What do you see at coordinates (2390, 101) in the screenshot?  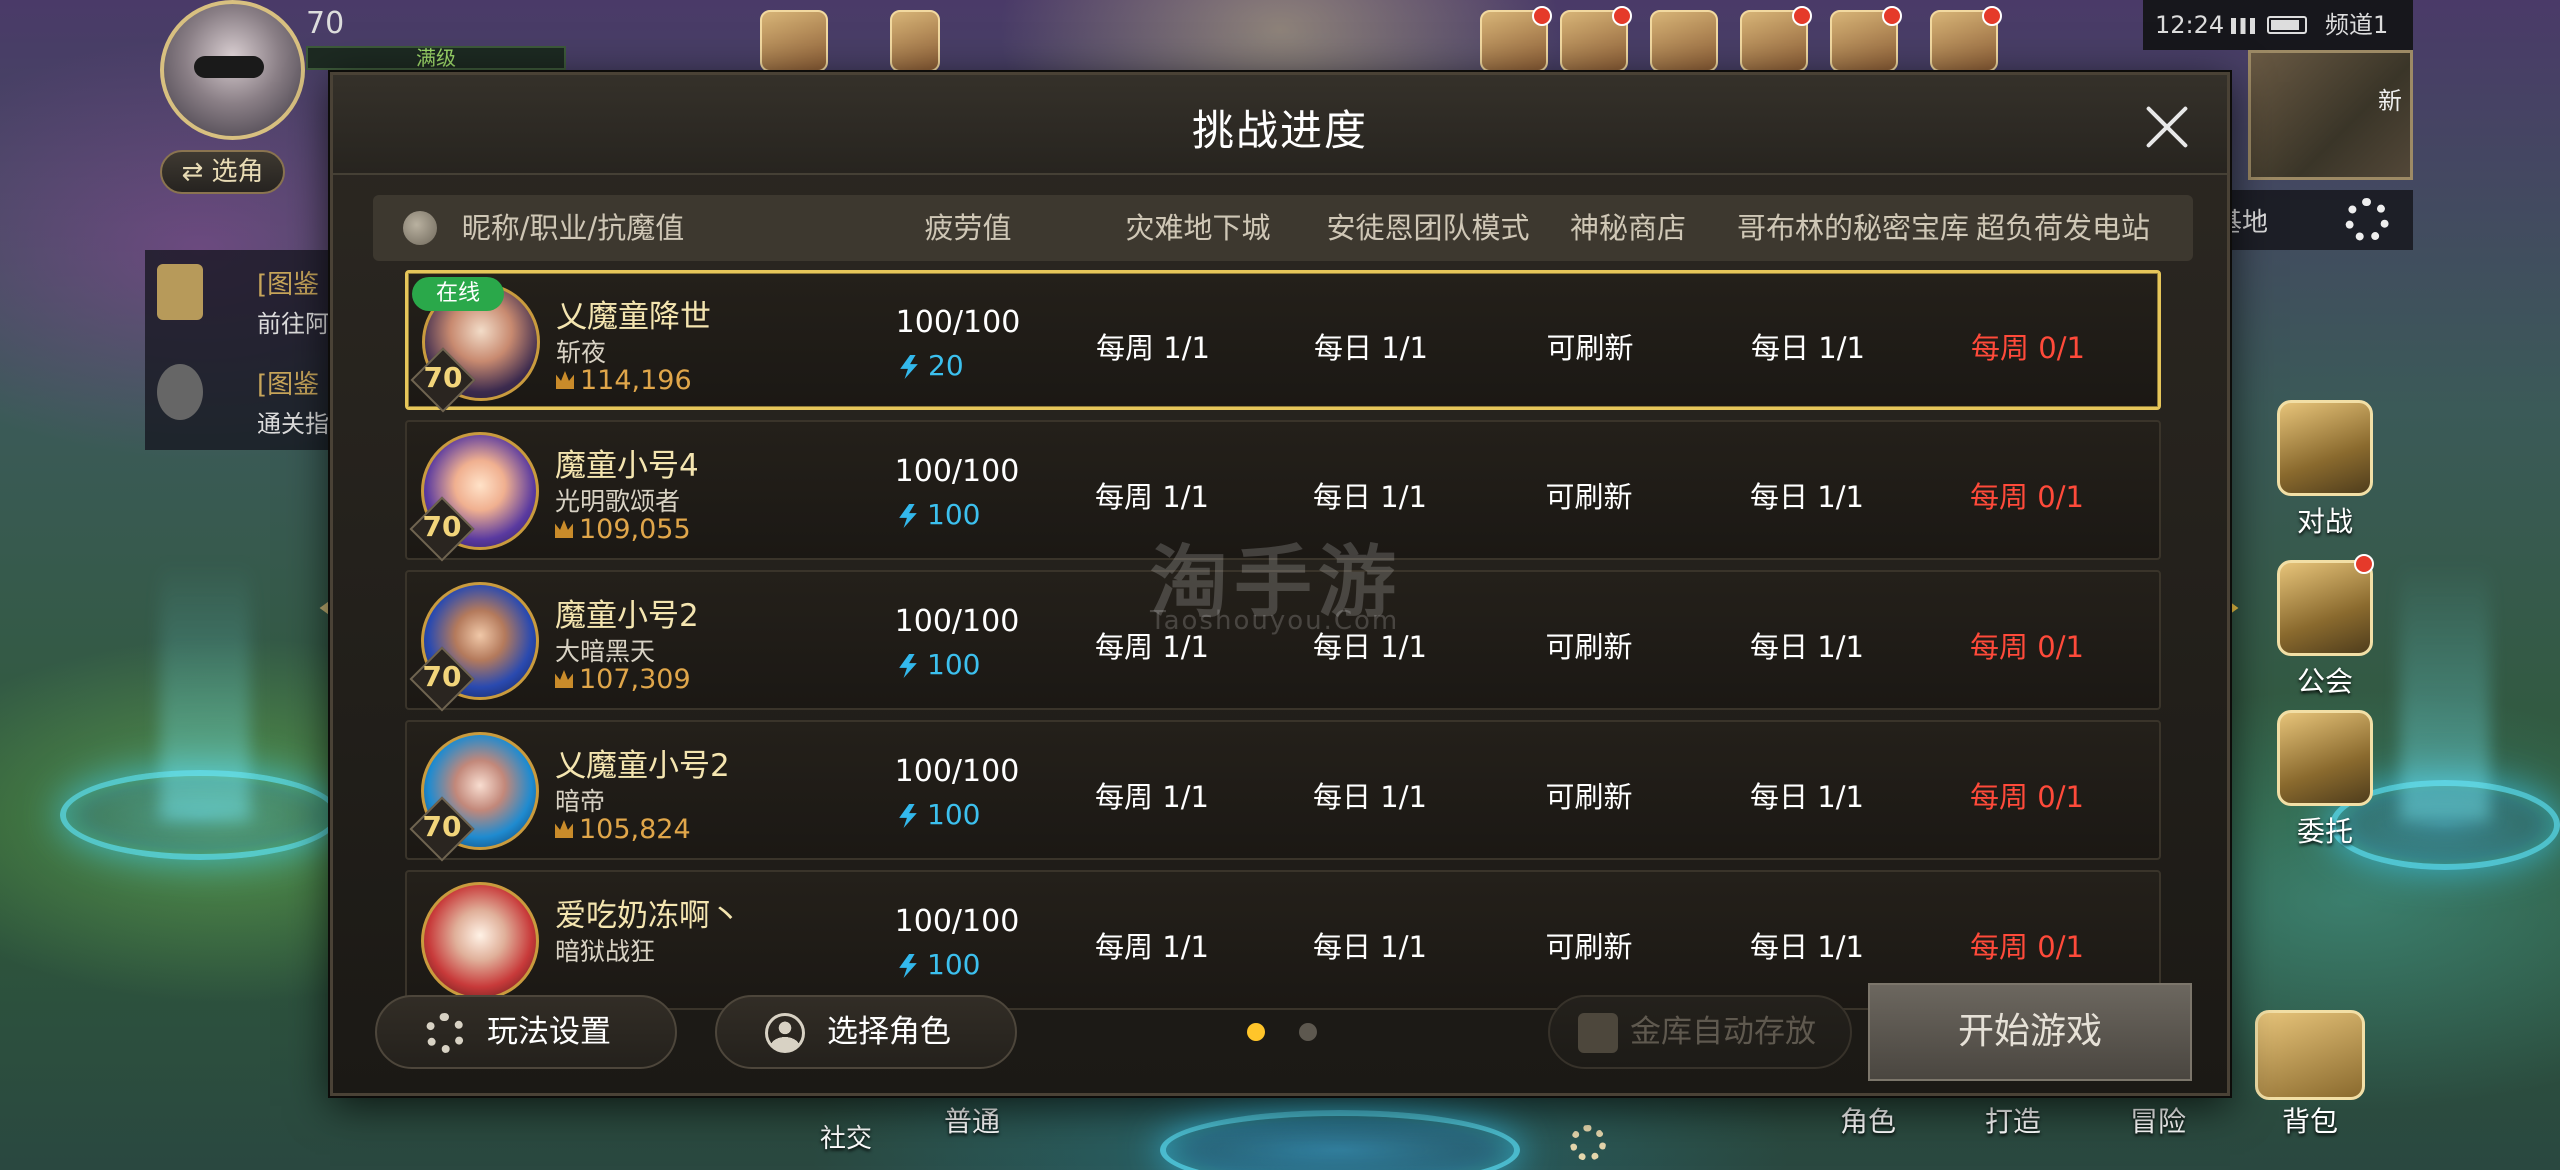 I see `minimap-label: 新` at bounding box center [2390, 101].